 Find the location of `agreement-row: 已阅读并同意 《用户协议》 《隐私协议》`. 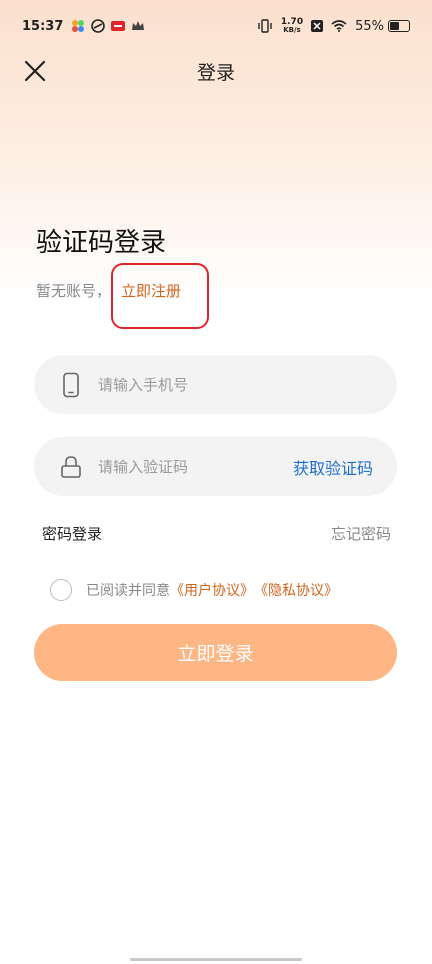

agreement-row: 已阅读并同意 《用户协议》 《隐私协议》 is located at coordinates (194, 590).